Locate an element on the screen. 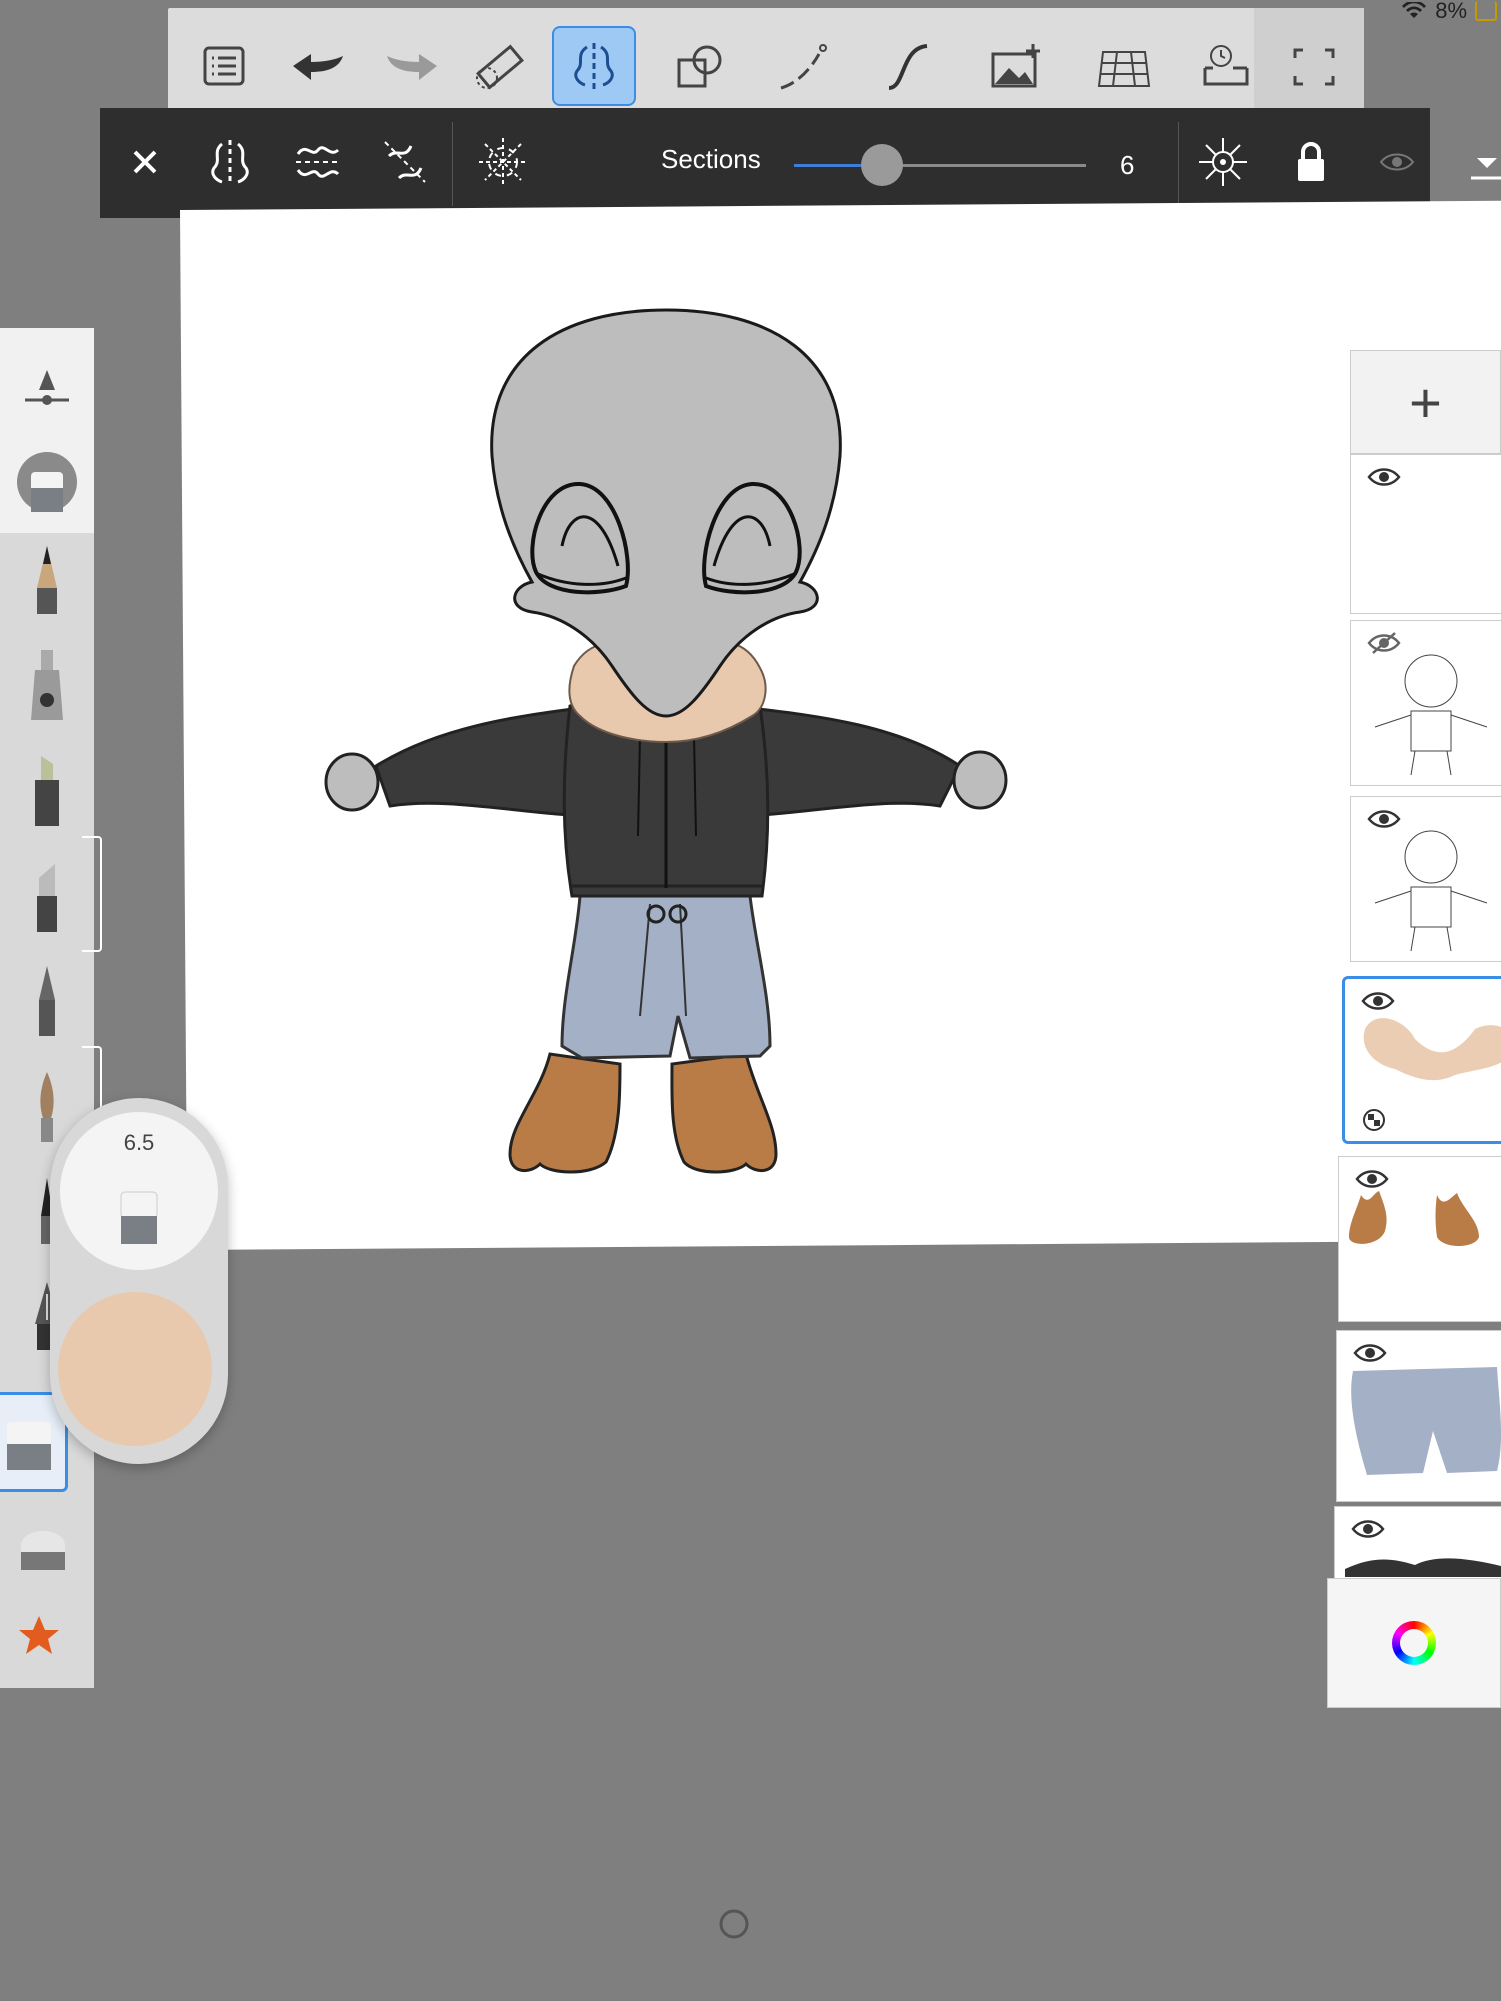 The width and height of the screenshot is (1501, 2001). color-picker-button is located at coordinates (1414, 1643).